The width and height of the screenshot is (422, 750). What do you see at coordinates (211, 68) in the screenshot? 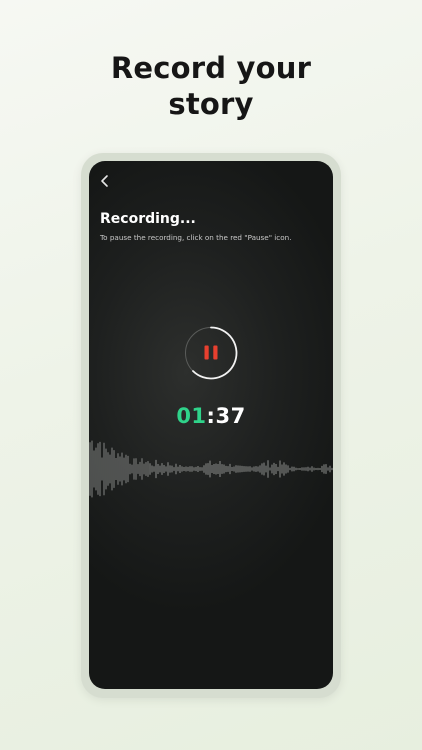
I see `headline-line-1: Record your` at bounding box center [211, 68].